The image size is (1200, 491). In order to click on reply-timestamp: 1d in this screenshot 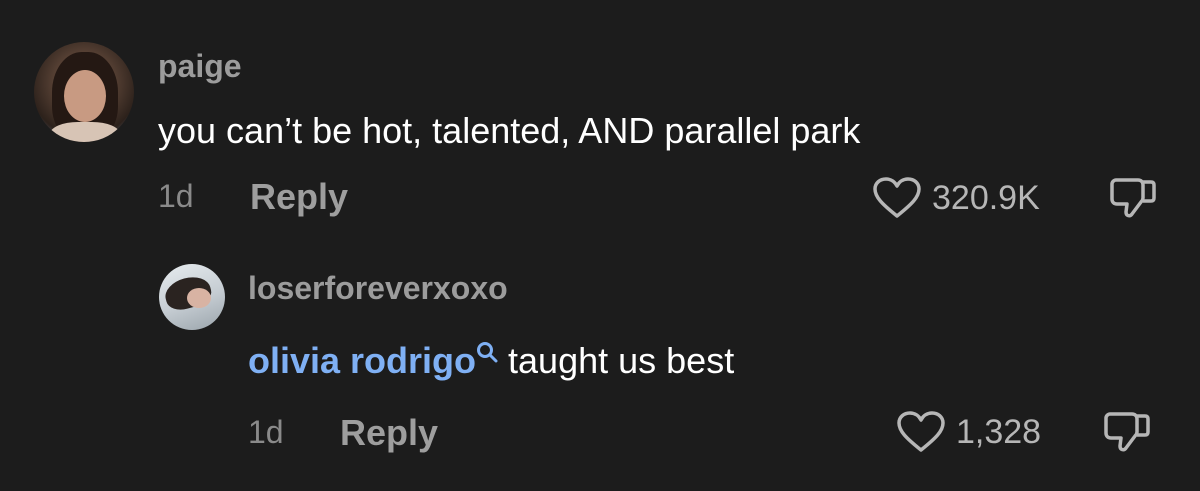, I will do `click(266, 432)`.